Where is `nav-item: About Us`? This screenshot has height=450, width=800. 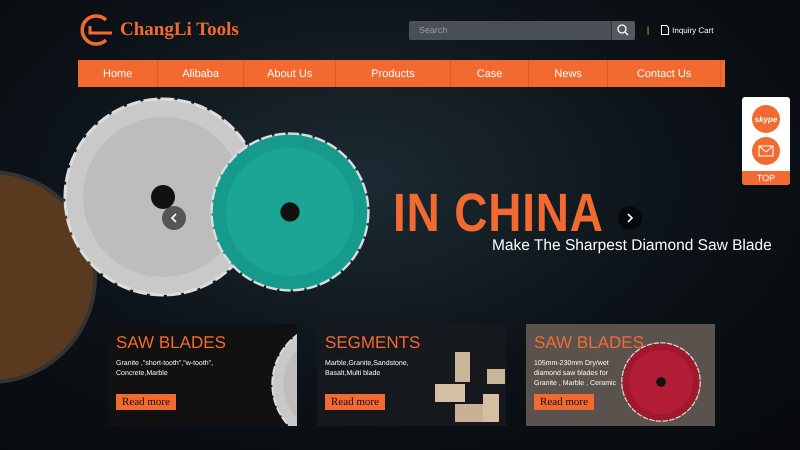
nav-item: About Us is located at coordinates (290, 73).